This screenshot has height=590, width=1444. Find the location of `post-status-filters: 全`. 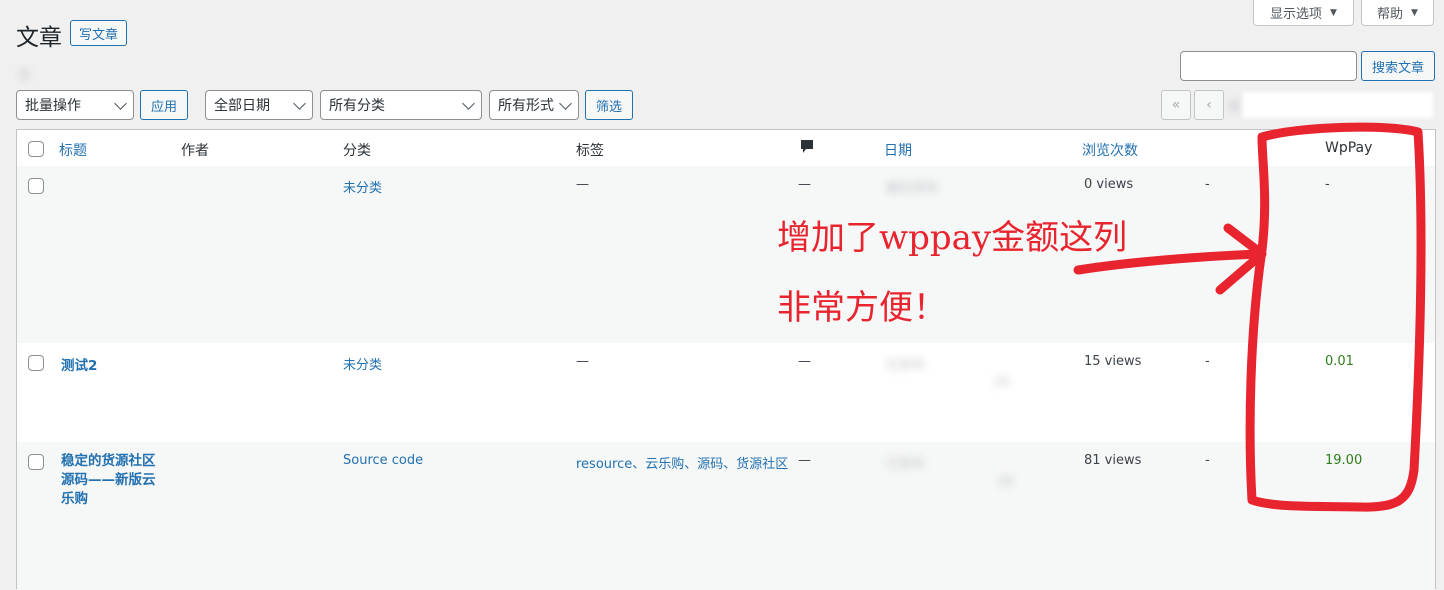

post-status-filters: 全 is located at coordinates (24, 73).